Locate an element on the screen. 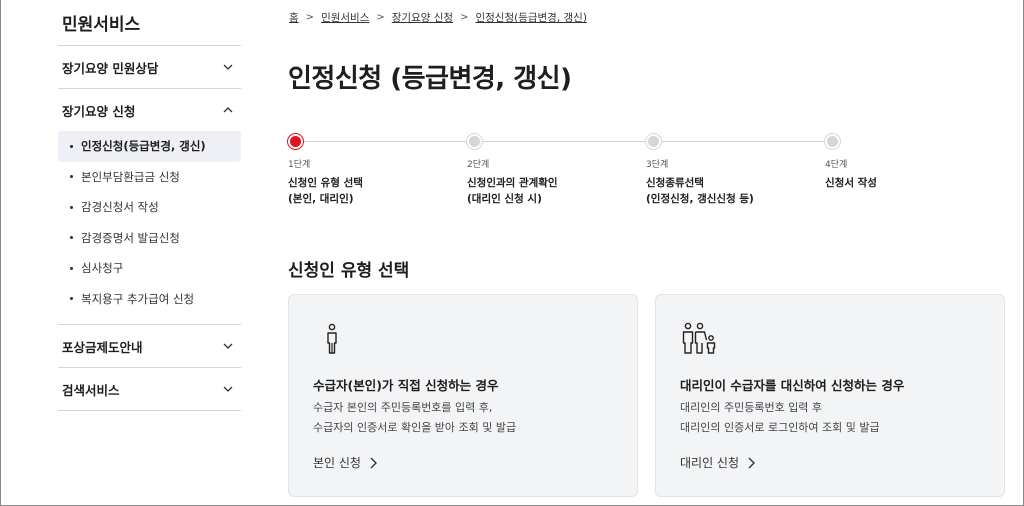 The width and height of the screenshot is (1024, 506). chevron-up-icon is located at coordinates (228, 110).